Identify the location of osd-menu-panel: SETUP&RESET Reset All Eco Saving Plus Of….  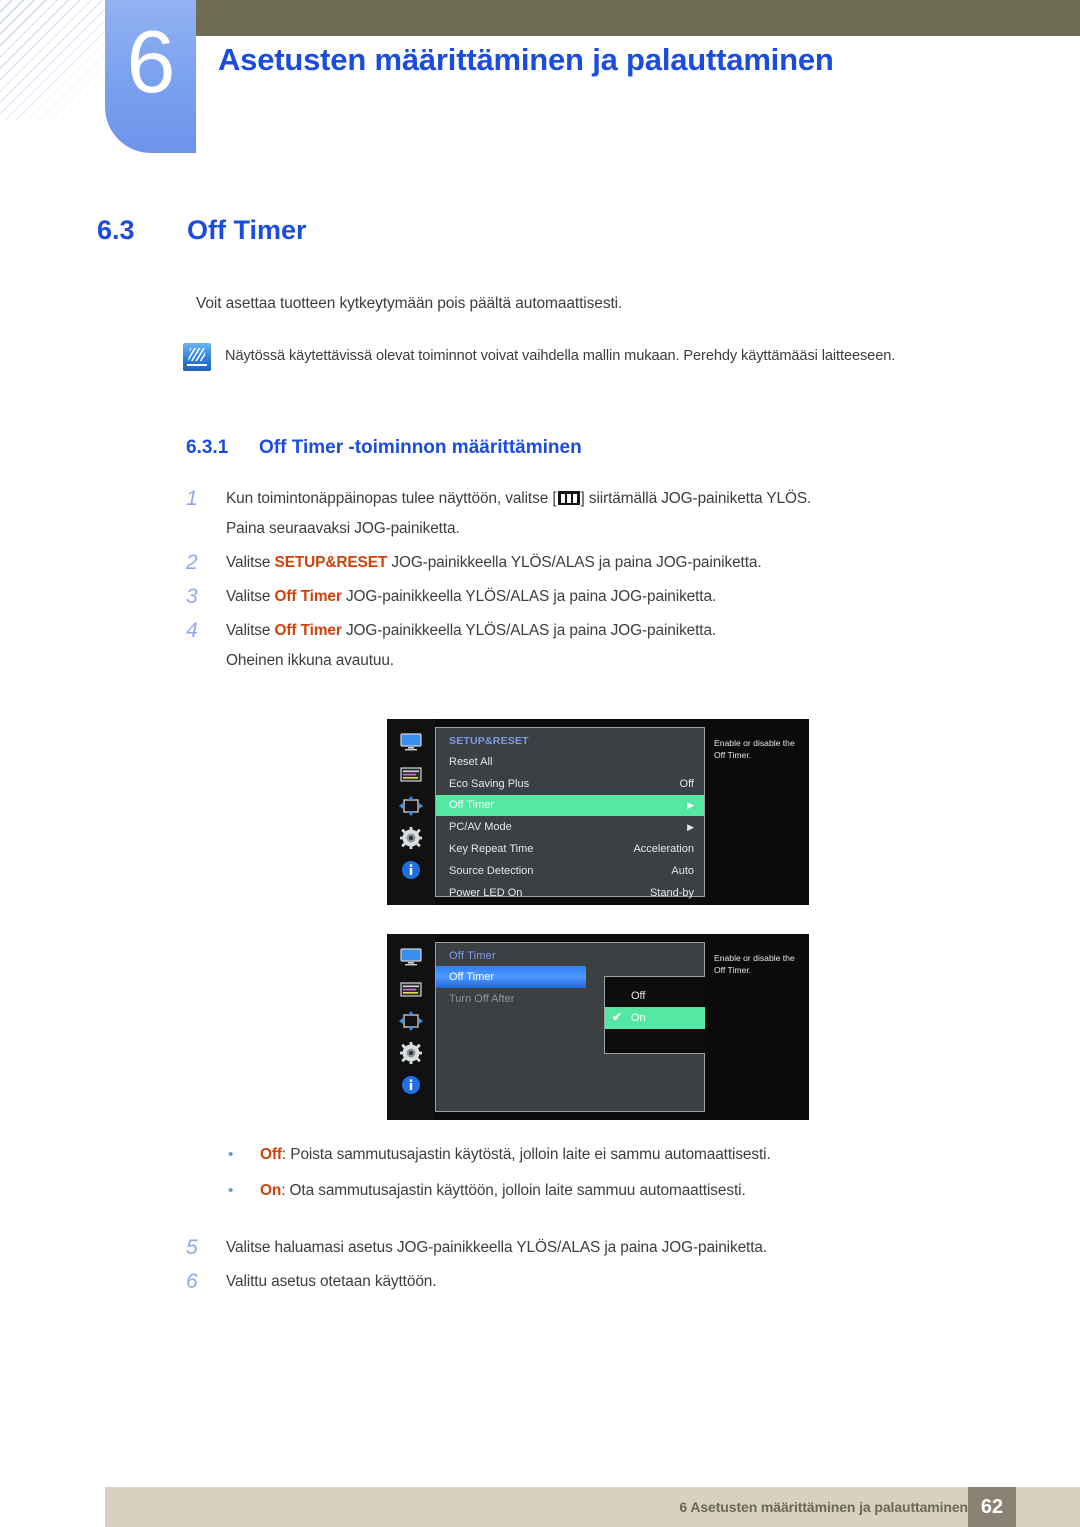
(570, 813).